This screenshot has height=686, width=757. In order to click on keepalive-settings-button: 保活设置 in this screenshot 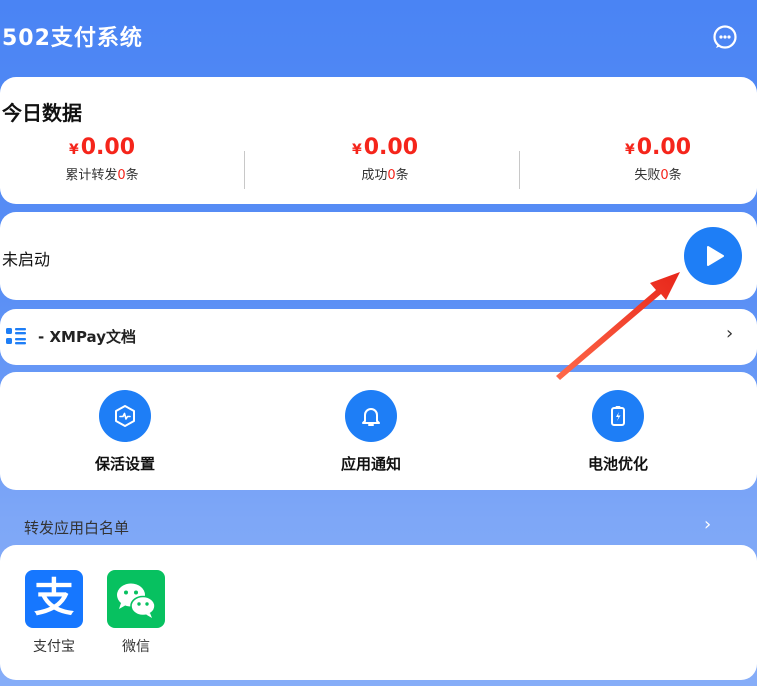, I will do `click(125, 432)`.